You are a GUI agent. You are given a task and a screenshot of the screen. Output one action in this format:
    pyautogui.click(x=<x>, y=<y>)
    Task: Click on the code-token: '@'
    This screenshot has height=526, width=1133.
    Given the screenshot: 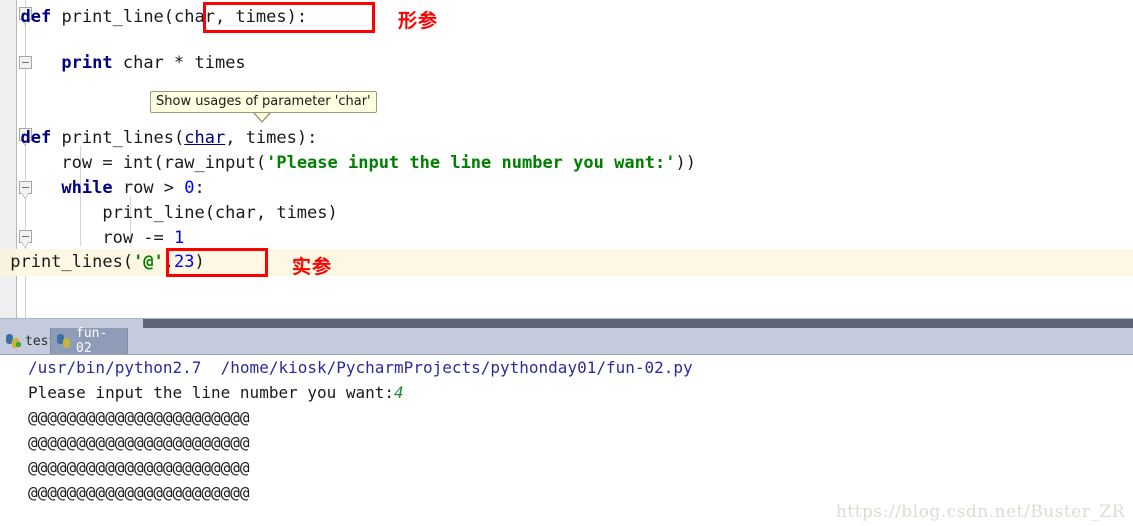 What is the action you would take?
    pyautogui.click(x=148, y=262)
    